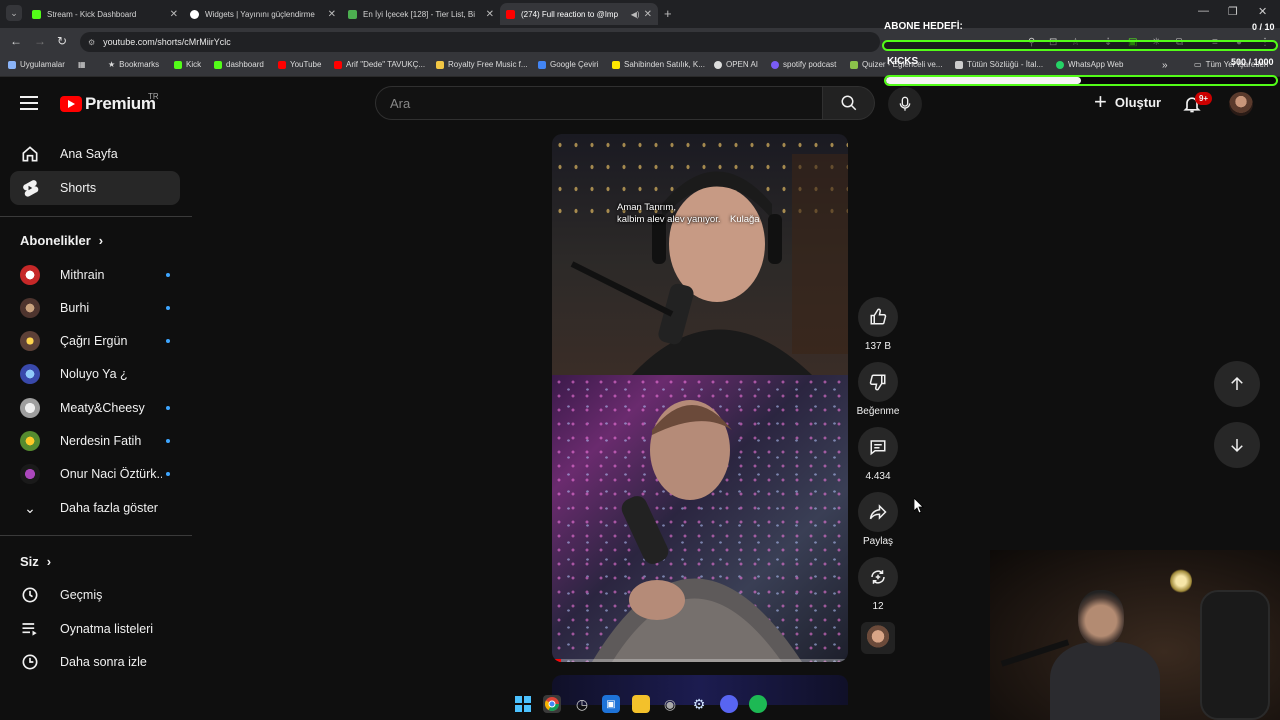 The image size is (1280, 720). Describe the element at coordinates (1262, 11) in the screenshot. I see `close-window-icon: ✕` at that location.